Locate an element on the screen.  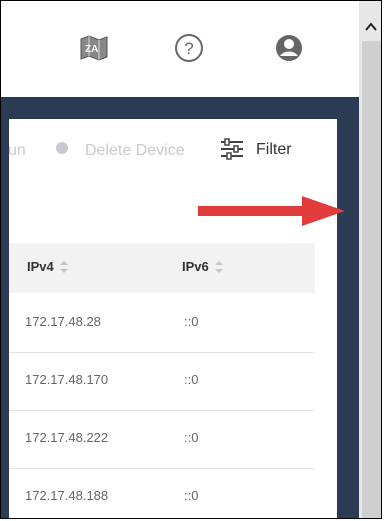
svg-text: ZA is located at coordinates (91, 49).